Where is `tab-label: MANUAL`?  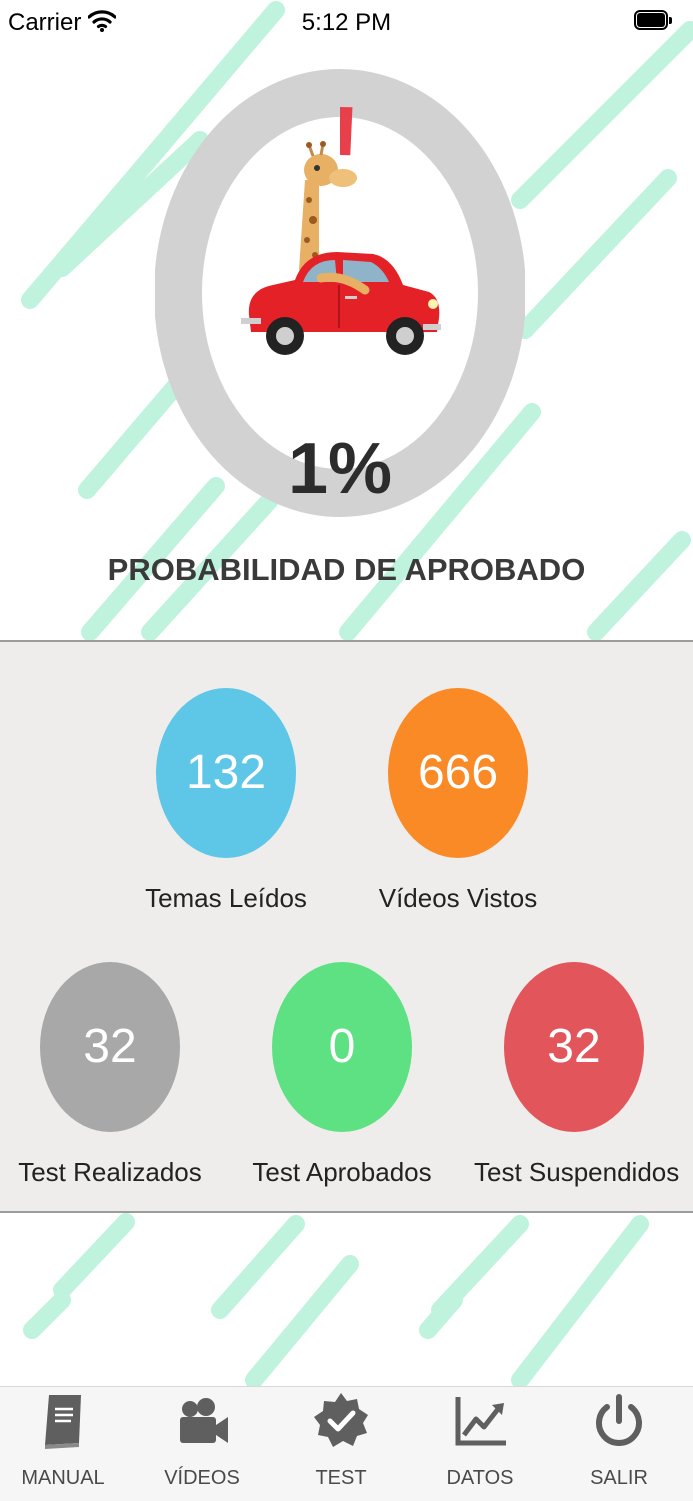
tab-label: MANUAL is located at coordinates (63, 1478).